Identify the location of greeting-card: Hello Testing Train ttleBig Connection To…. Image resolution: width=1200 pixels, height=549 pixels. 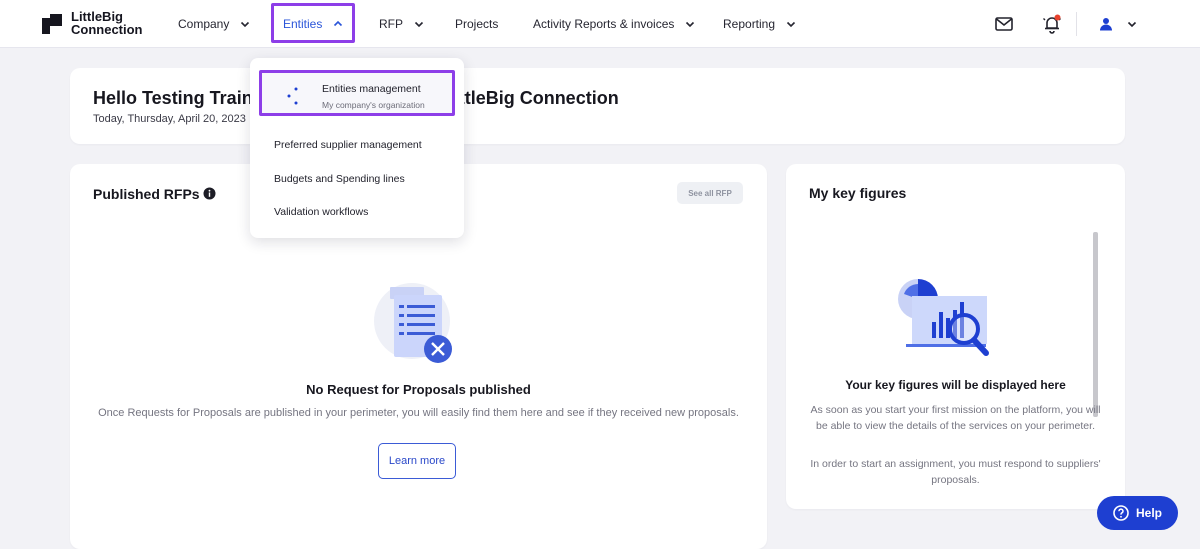
(597, 106).